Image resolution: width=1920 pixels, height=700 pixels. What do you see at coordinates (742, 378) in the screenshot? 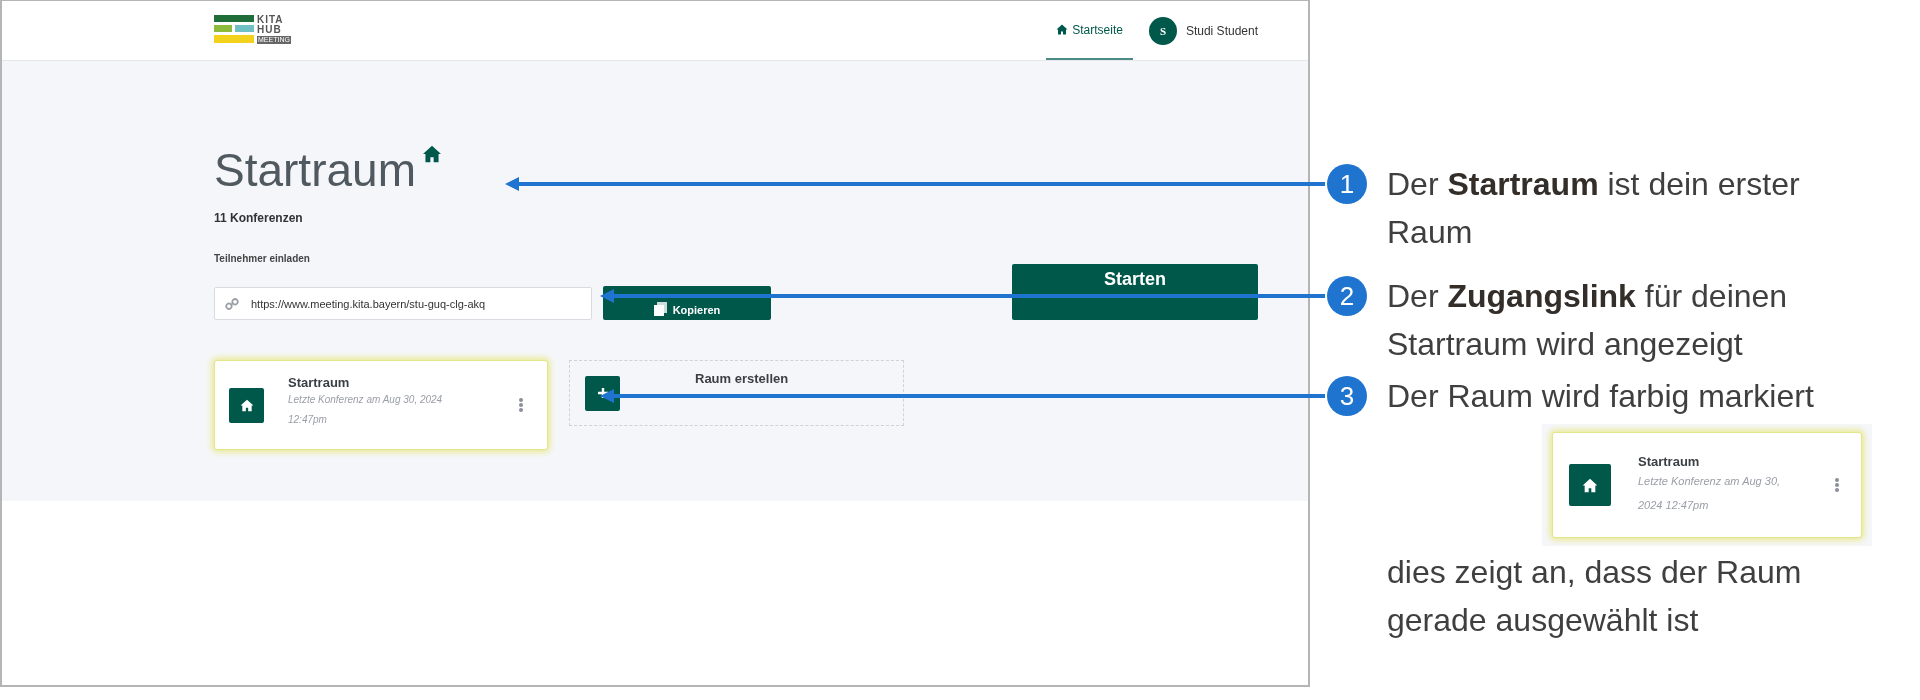
I see `create-room-label: Raum erstellen` at bounding box center [742, 378].